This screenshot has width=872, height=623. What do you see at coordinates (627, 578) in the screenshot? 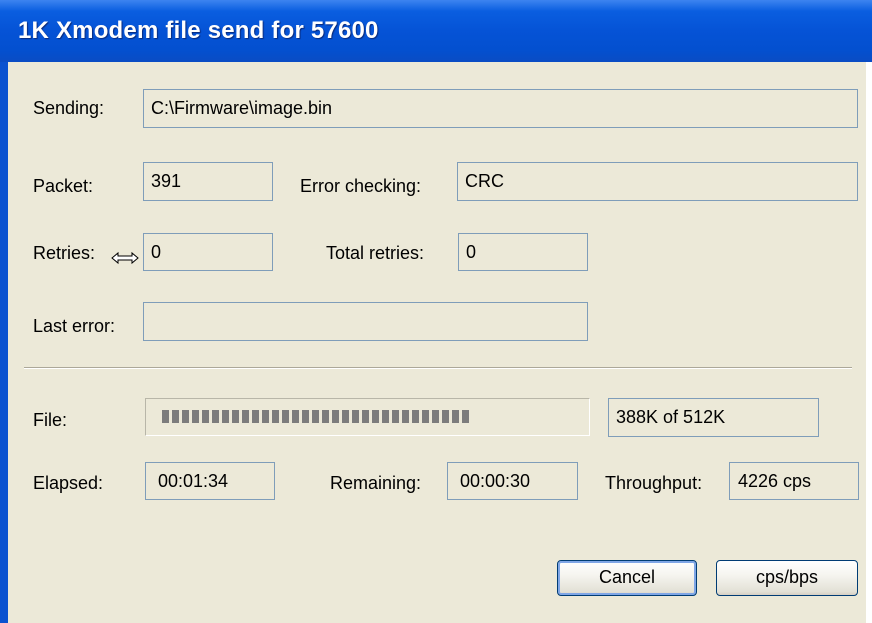
I see `cancel-button: Cancel` at bounding box center [627, 578].